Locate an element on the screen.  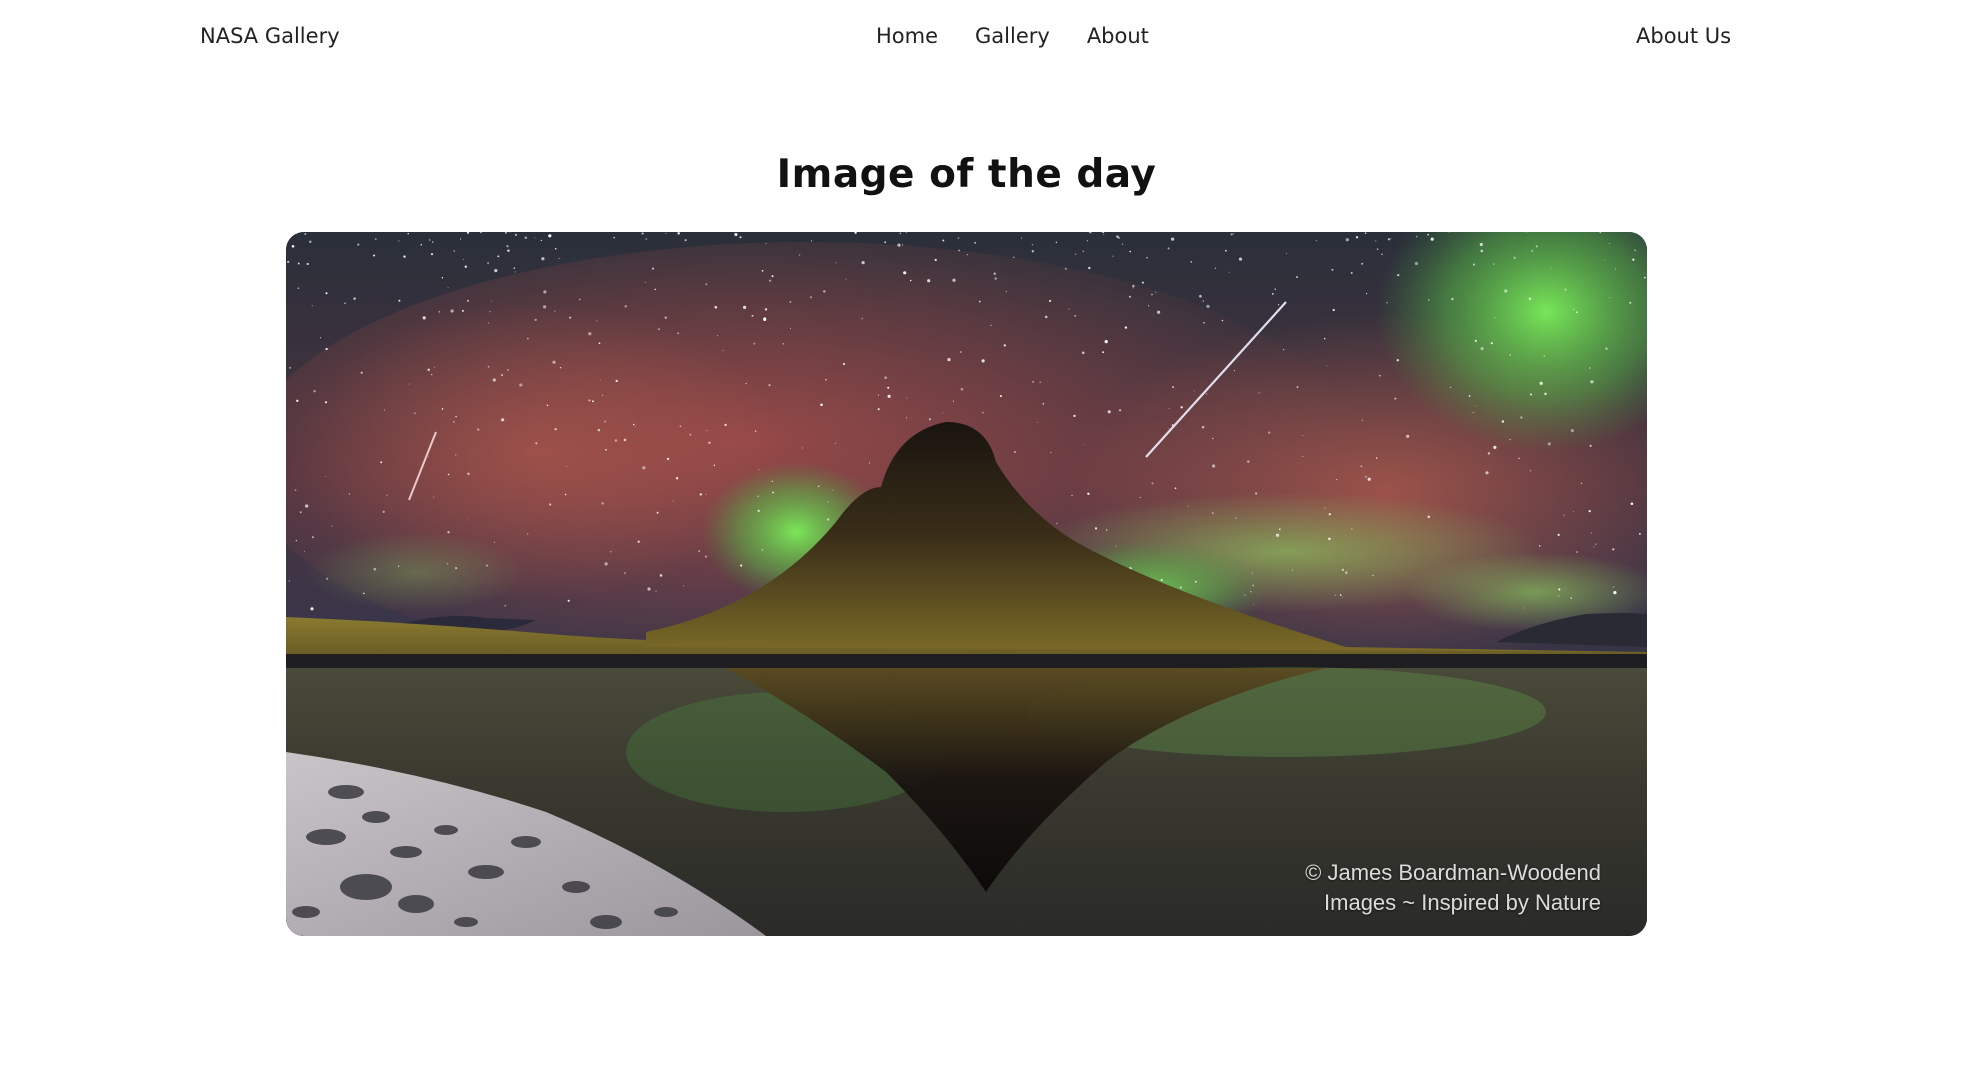
photo-credit-line1: © James Boardman-Woodend is located at coordinates (1453, 872).